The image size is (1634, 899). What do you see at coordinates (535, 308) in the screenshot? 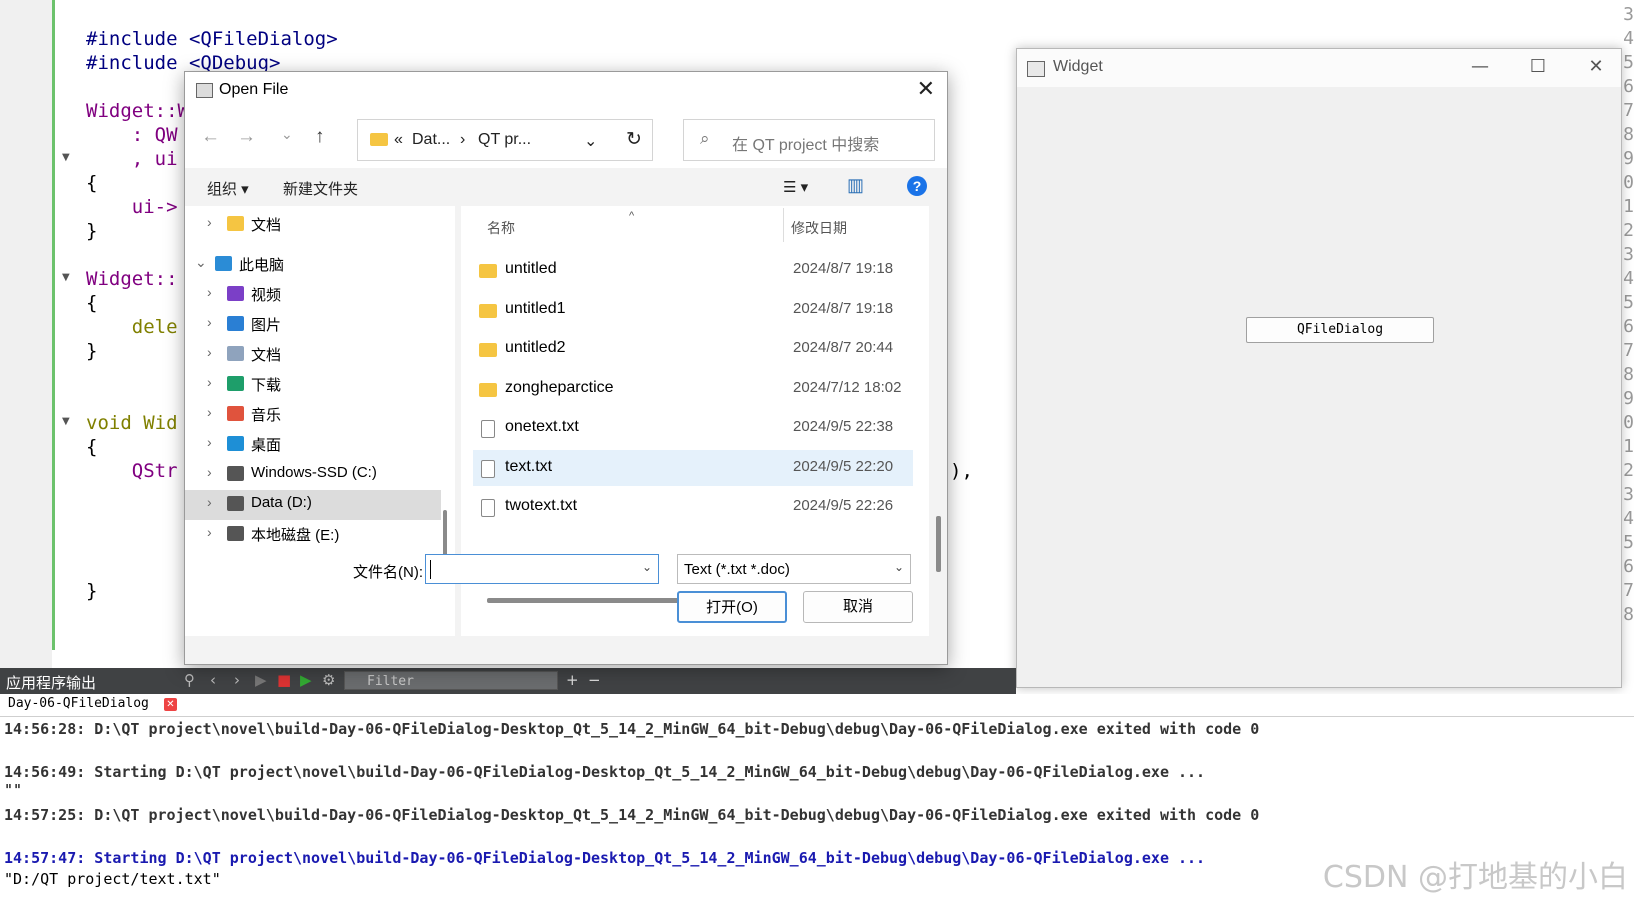
I see `file-name: untitled1` at bounding box center [535, 308].